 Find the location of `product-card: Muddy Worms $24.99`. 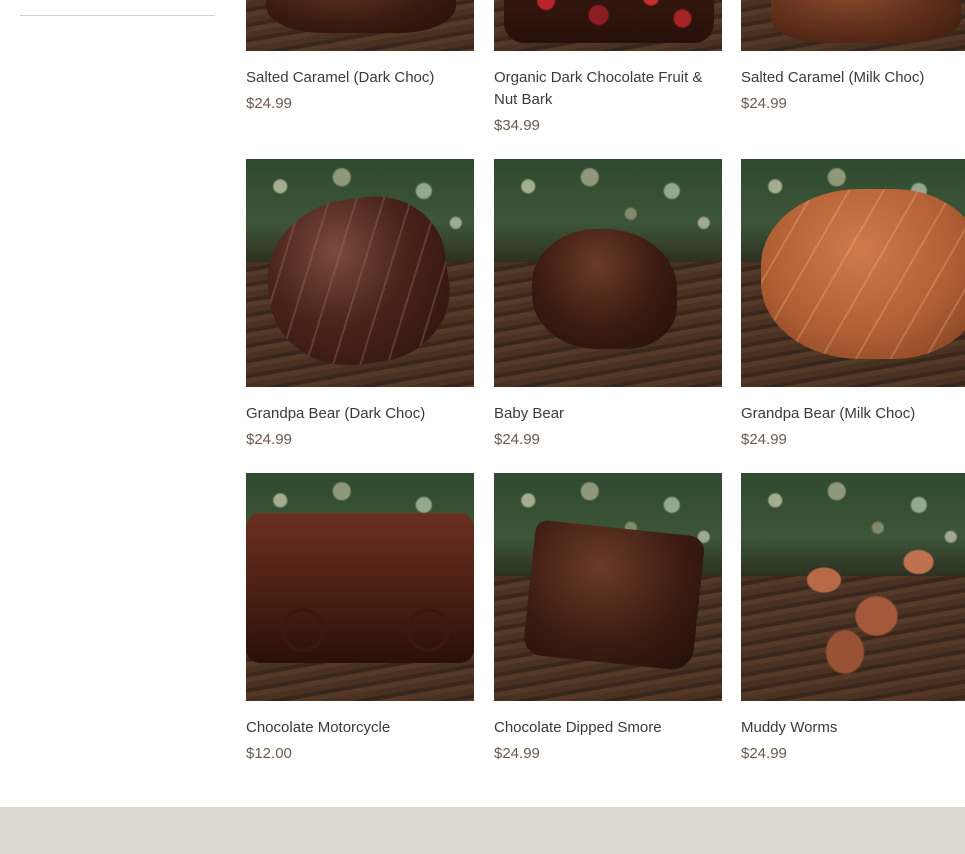

product-card: Muddy Worms $24.99 is located at coordinates (853, 618).